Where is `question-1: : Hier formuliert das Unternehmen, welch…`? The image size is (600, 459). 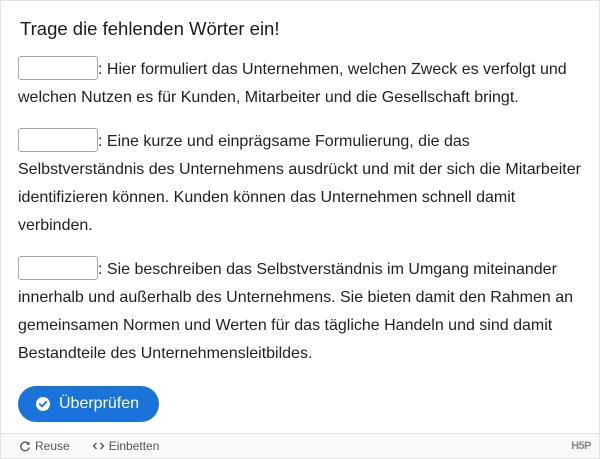 question-1: : Hier formuliert das Unternehmen, welch… is located at coordinates (300, 83).